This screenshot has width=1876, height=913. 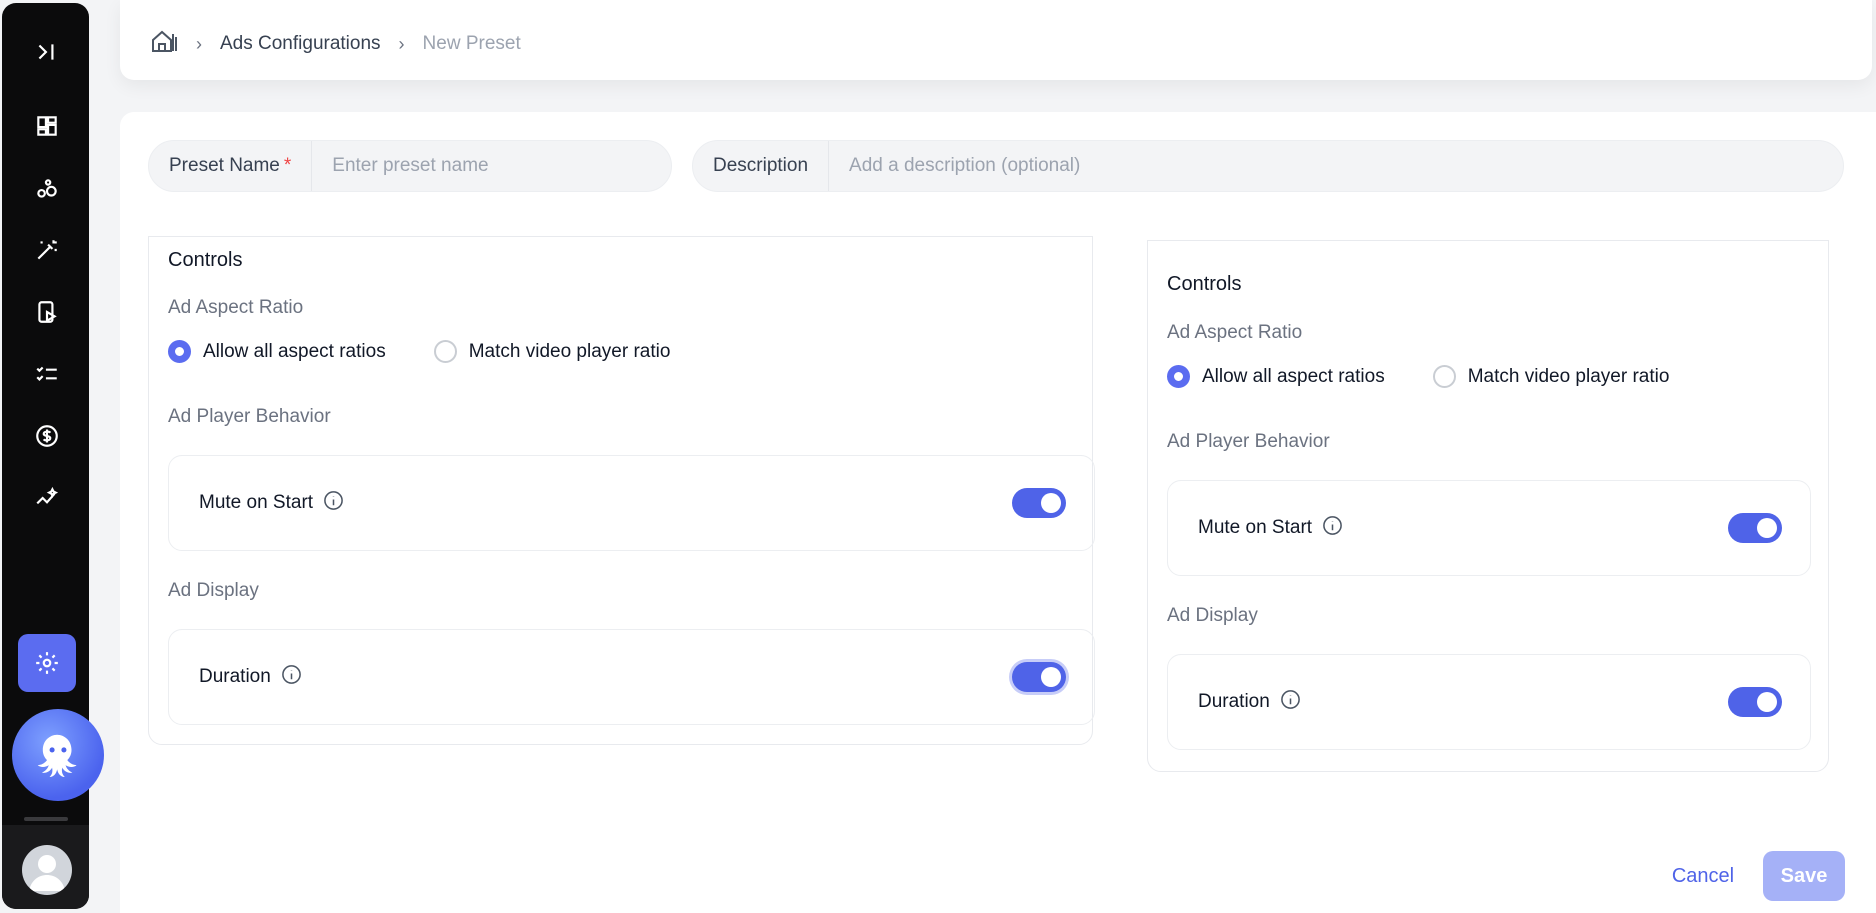 I want to click on top-header: › Ads Configurations › New Preset, so click(x=996, y=40).